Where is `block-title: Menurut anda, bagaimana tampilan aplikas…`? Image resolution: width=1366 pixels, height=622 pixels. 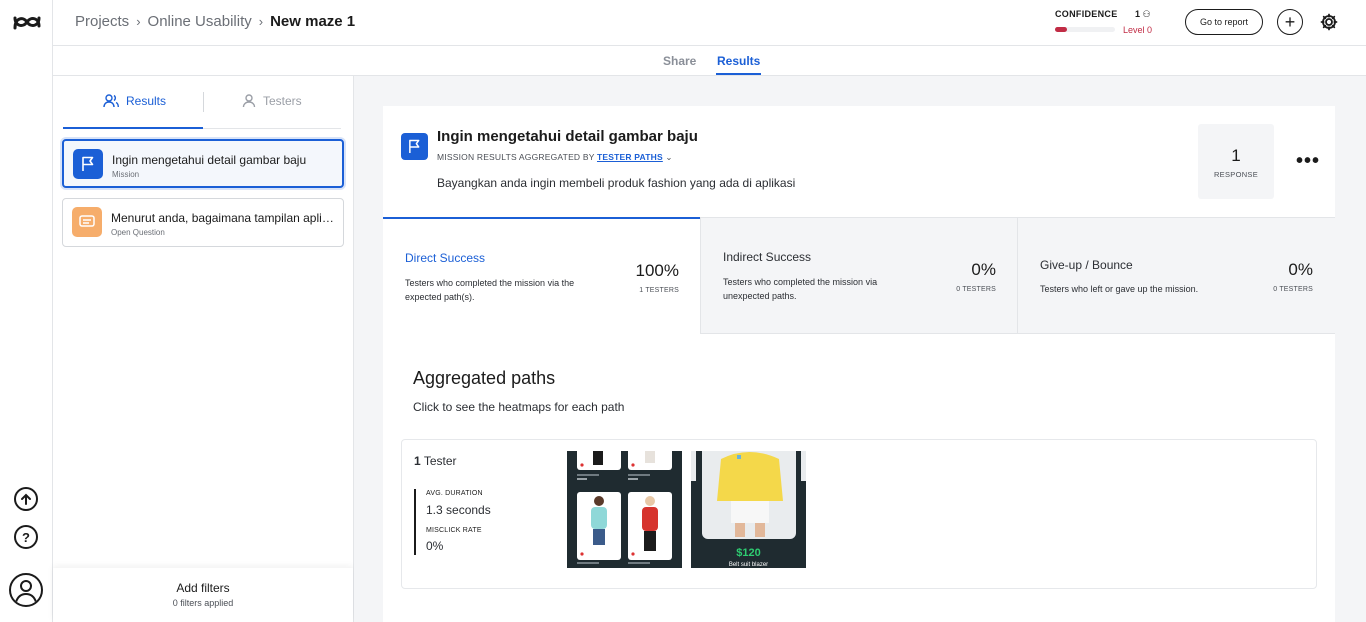 block-title: Menurut anda, bagaimana tampilan aplikas… is located at coordinates (223, 218).